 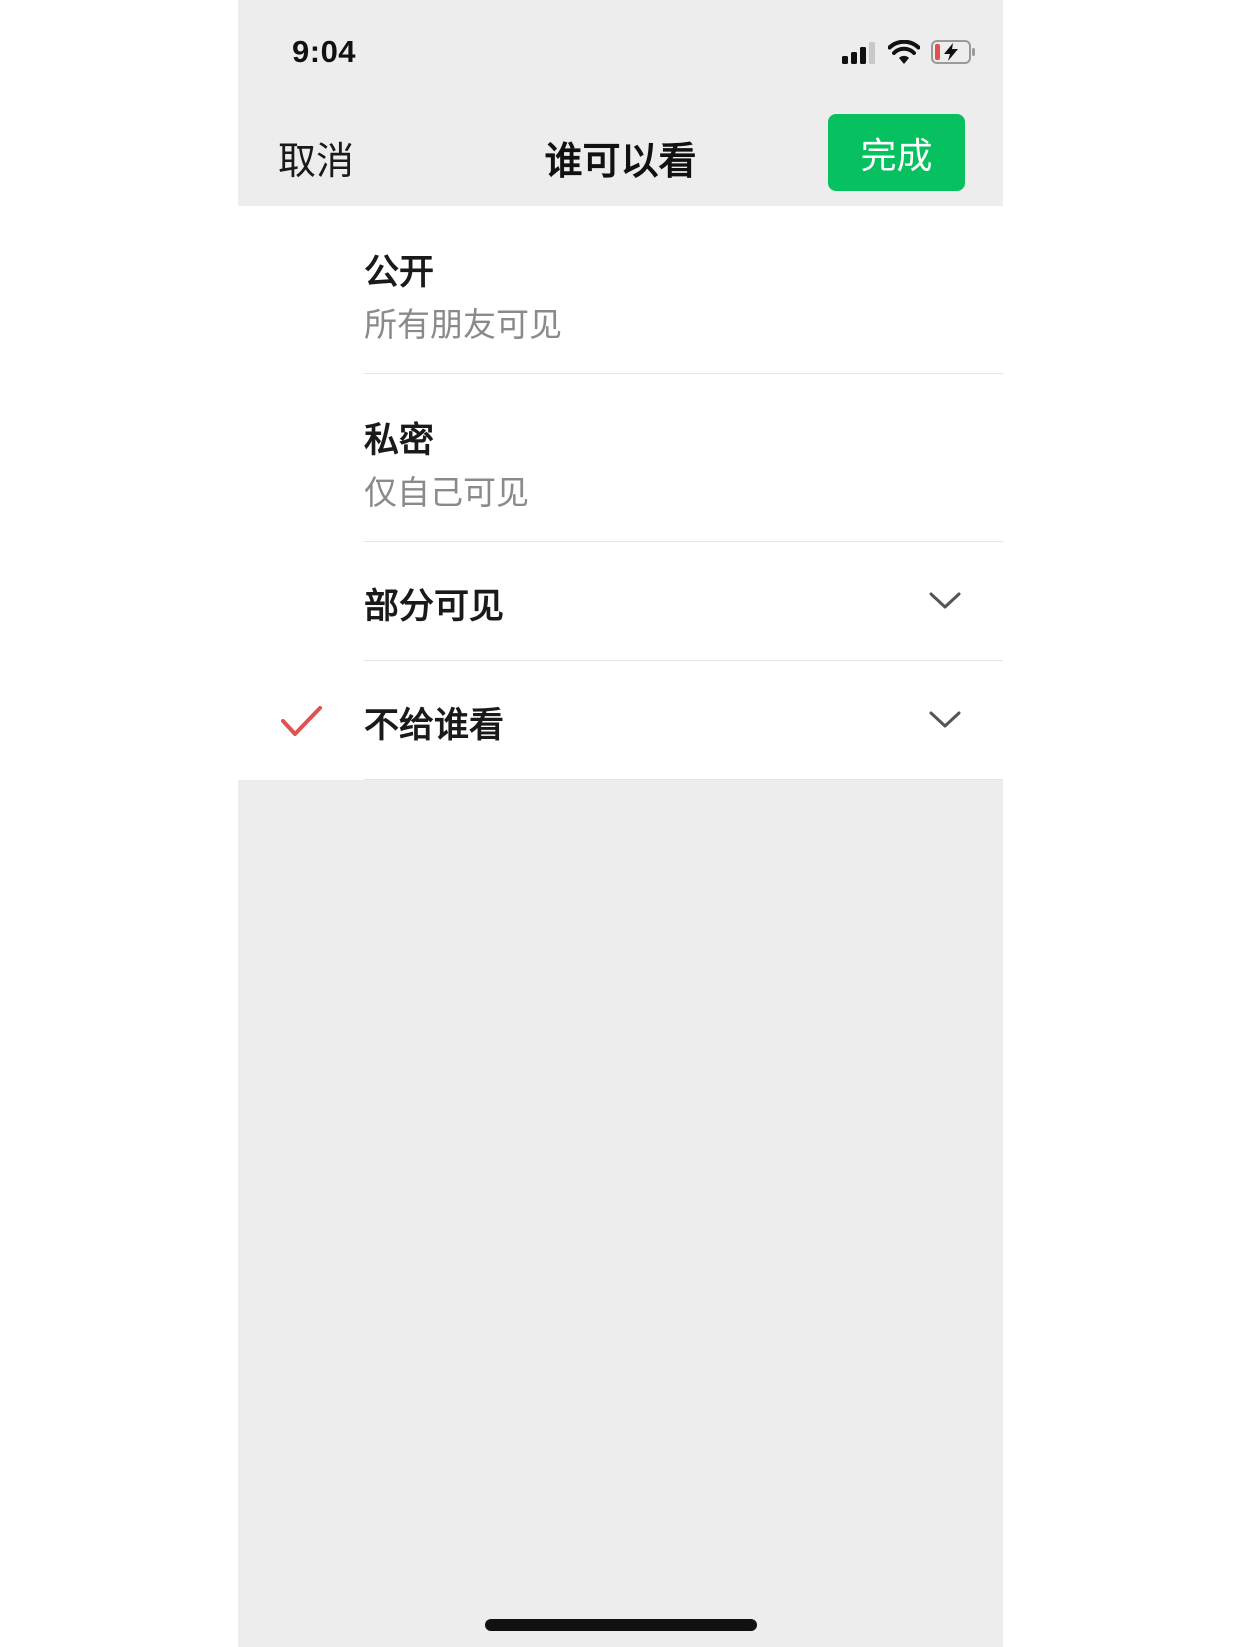 What do you see at coordinates (621, 1625) in the screenshot?
I see `home-indicator` at bounding box center [621, 1625].